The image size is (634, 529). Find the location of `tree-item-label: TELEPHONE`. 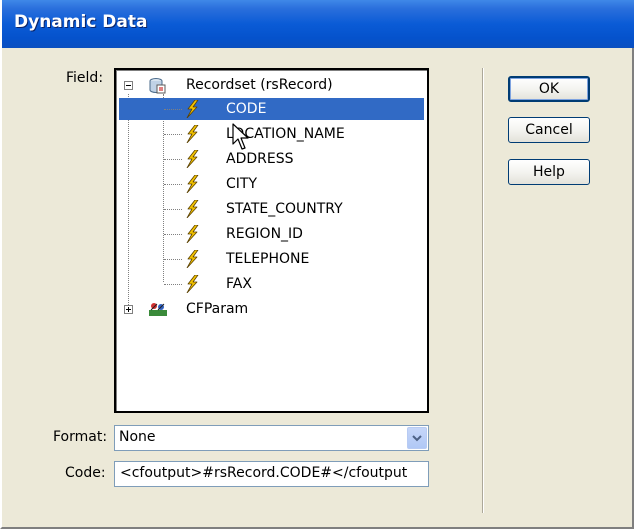

tree-item-label: TELEPHONE is located at coordinates (268, 259).